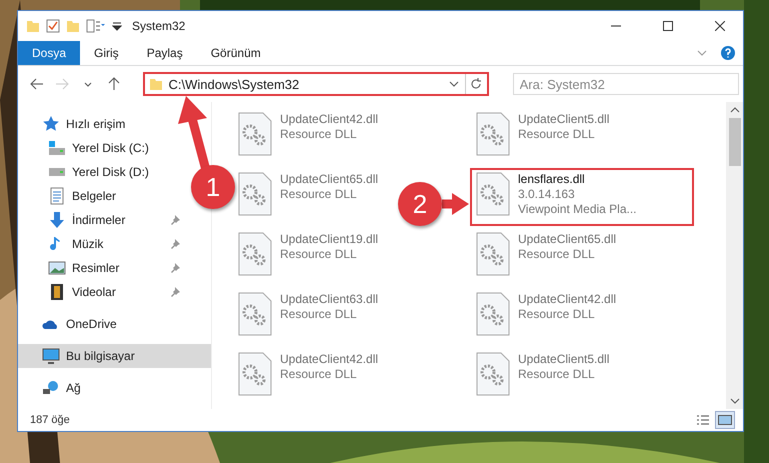 This screenshot has width=769, height=463. I want to click on close-icon, so click(720, 26).